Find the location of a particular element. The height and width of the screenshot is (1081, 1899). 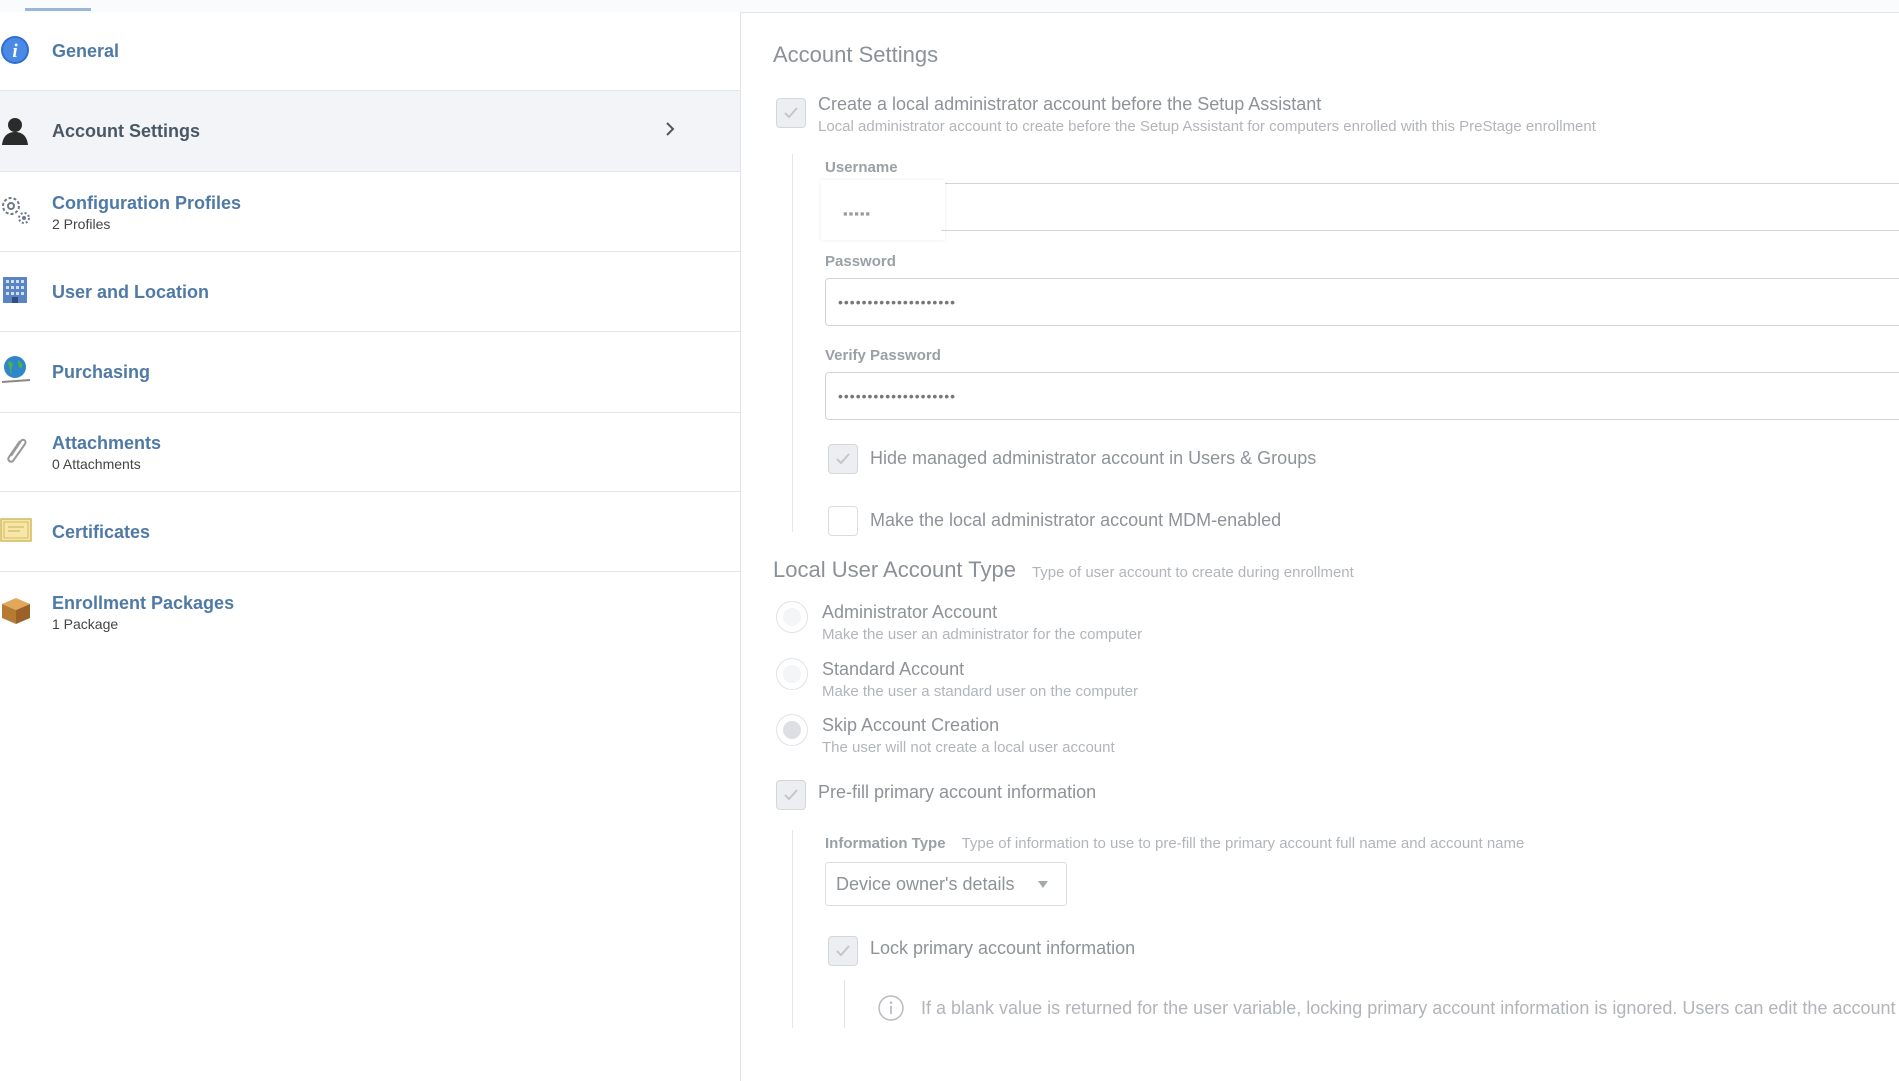

certificate-icon is located at coordinates (16, 530).